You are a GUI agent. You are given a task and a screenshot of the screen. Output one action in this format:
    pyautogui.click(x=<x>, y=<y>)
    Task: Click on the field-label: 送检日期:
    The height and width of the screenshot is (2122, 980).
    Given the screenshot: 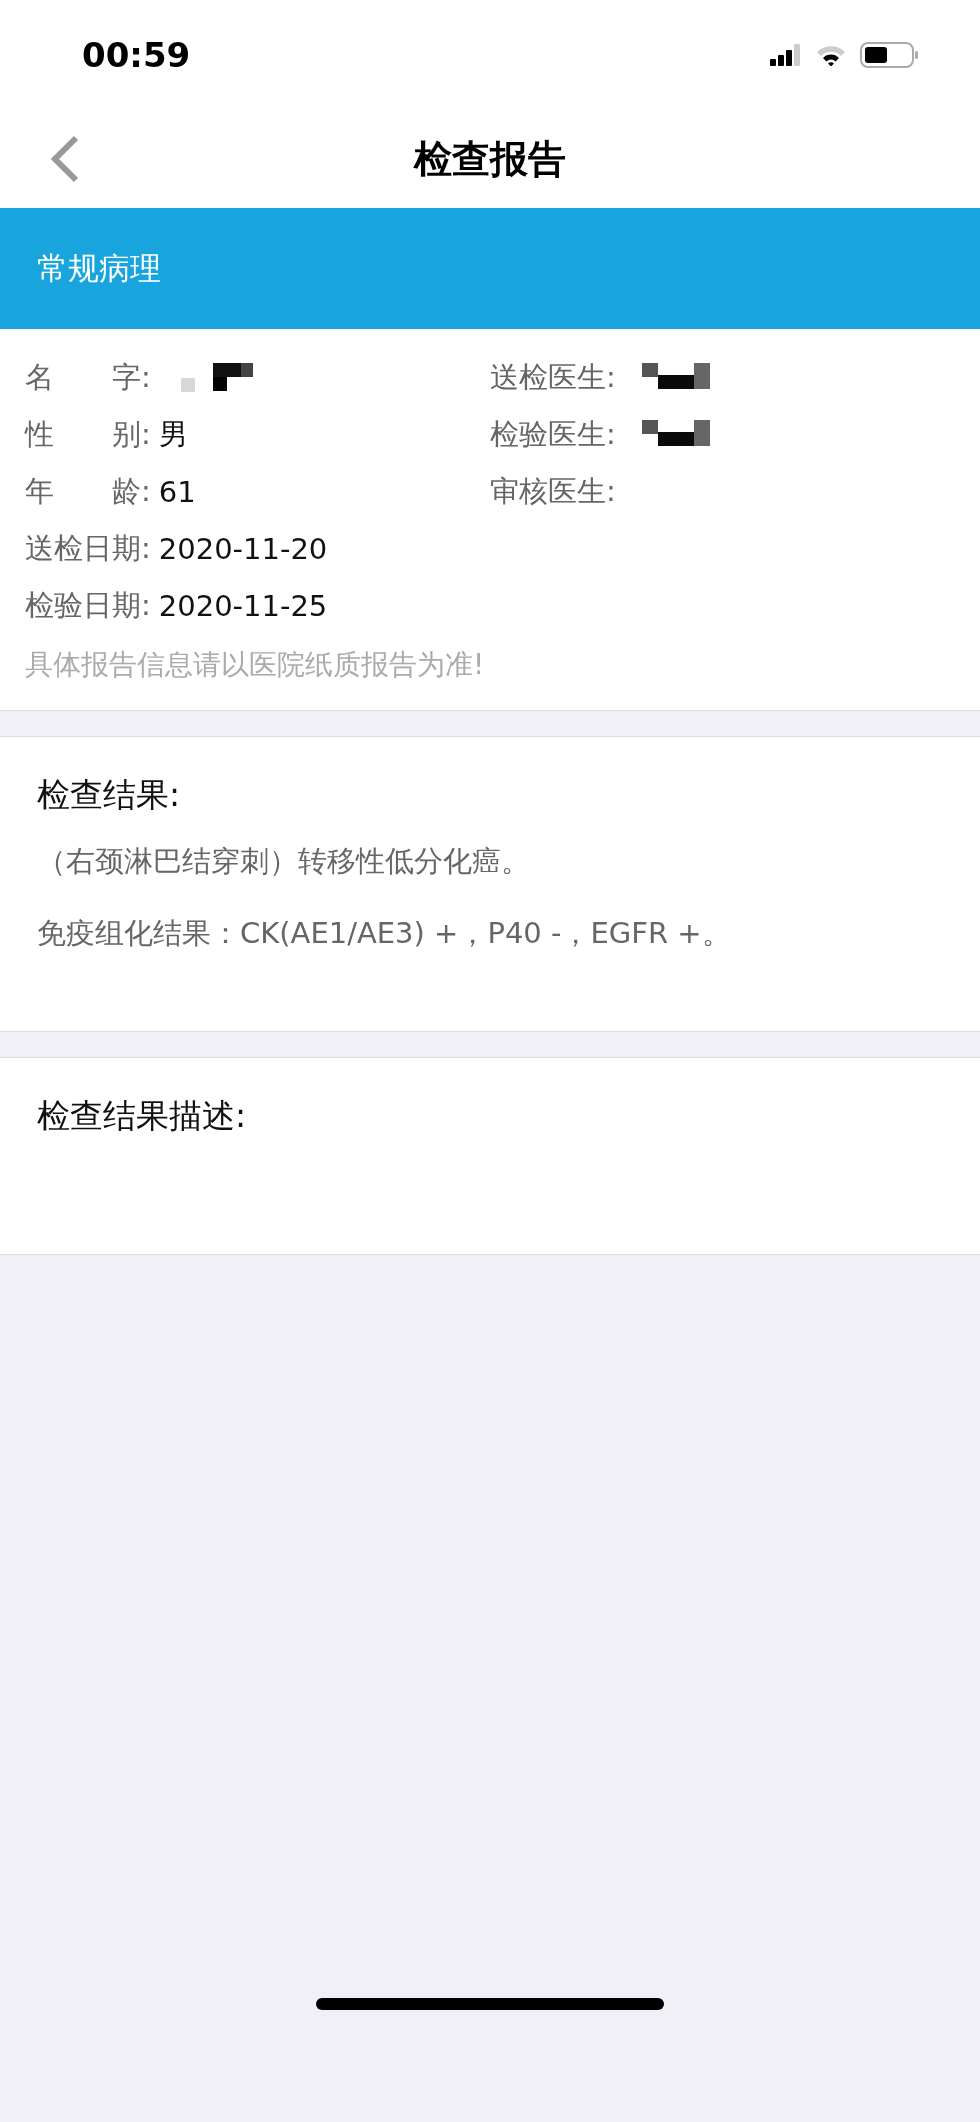 What is the action you would take?
    pyautogui.click(x=88, y=548)
    